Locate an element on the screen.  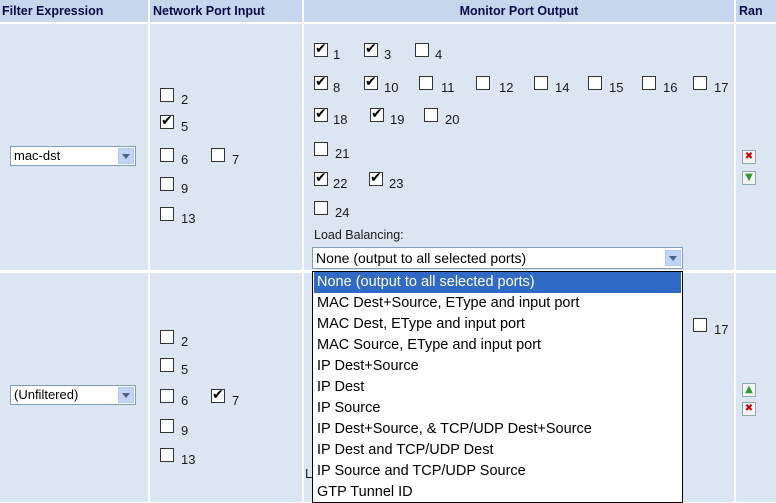
header-output: Monitor Port Output is located at coordinates (519, 11).